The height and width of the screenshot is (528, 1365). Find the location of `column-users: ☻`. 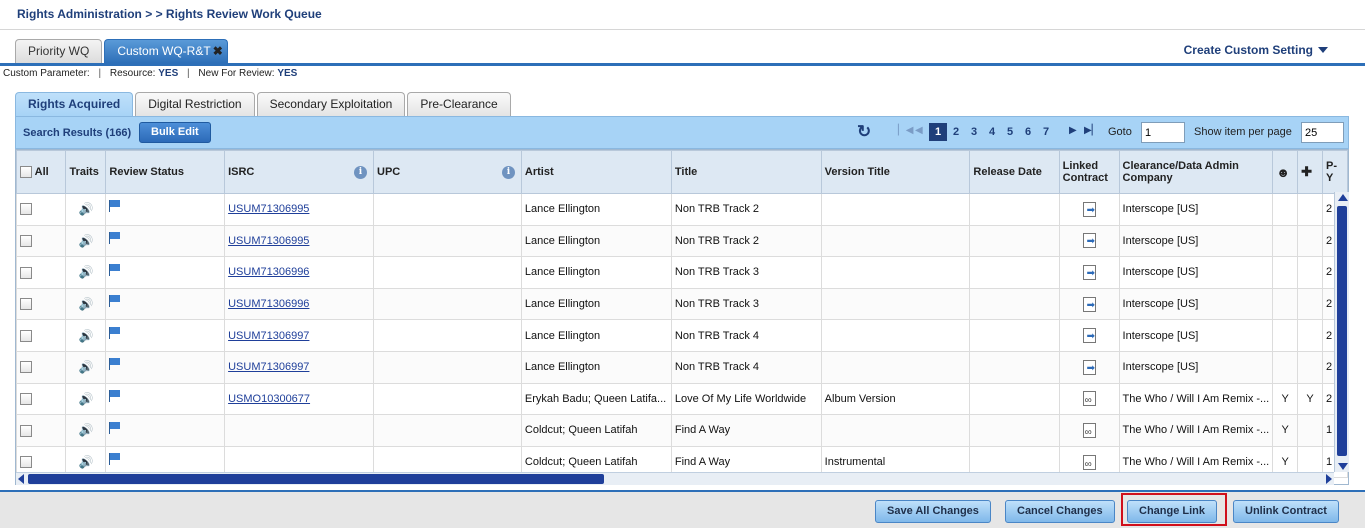

column-users: ☻ is located at coordinates (1285, 172).